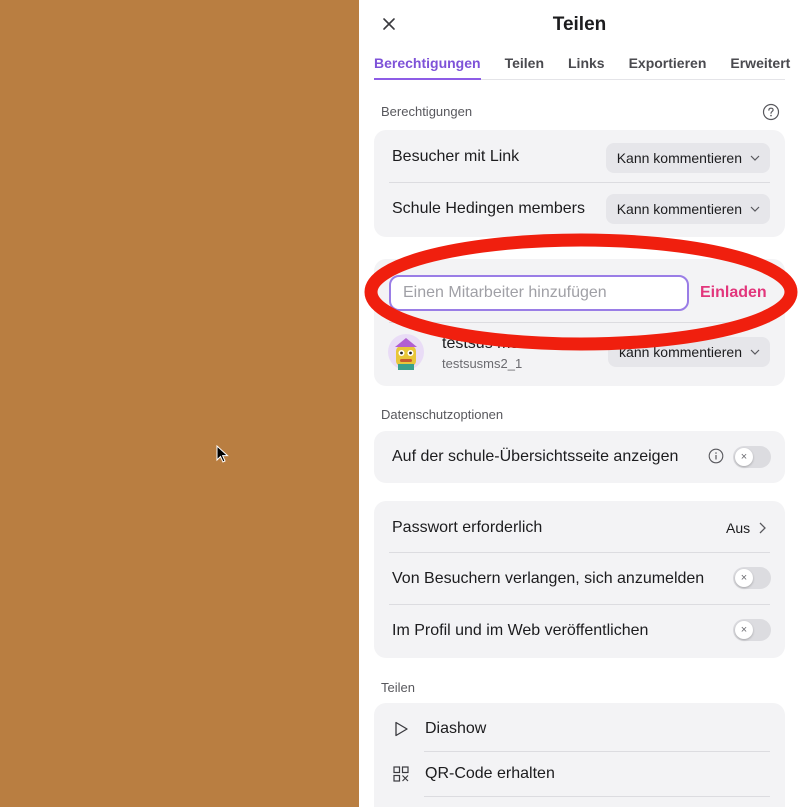 The width and height of the screenshot is (800, 807). I want to click on password-row: Passwort erforderlich, so click(581, 528).